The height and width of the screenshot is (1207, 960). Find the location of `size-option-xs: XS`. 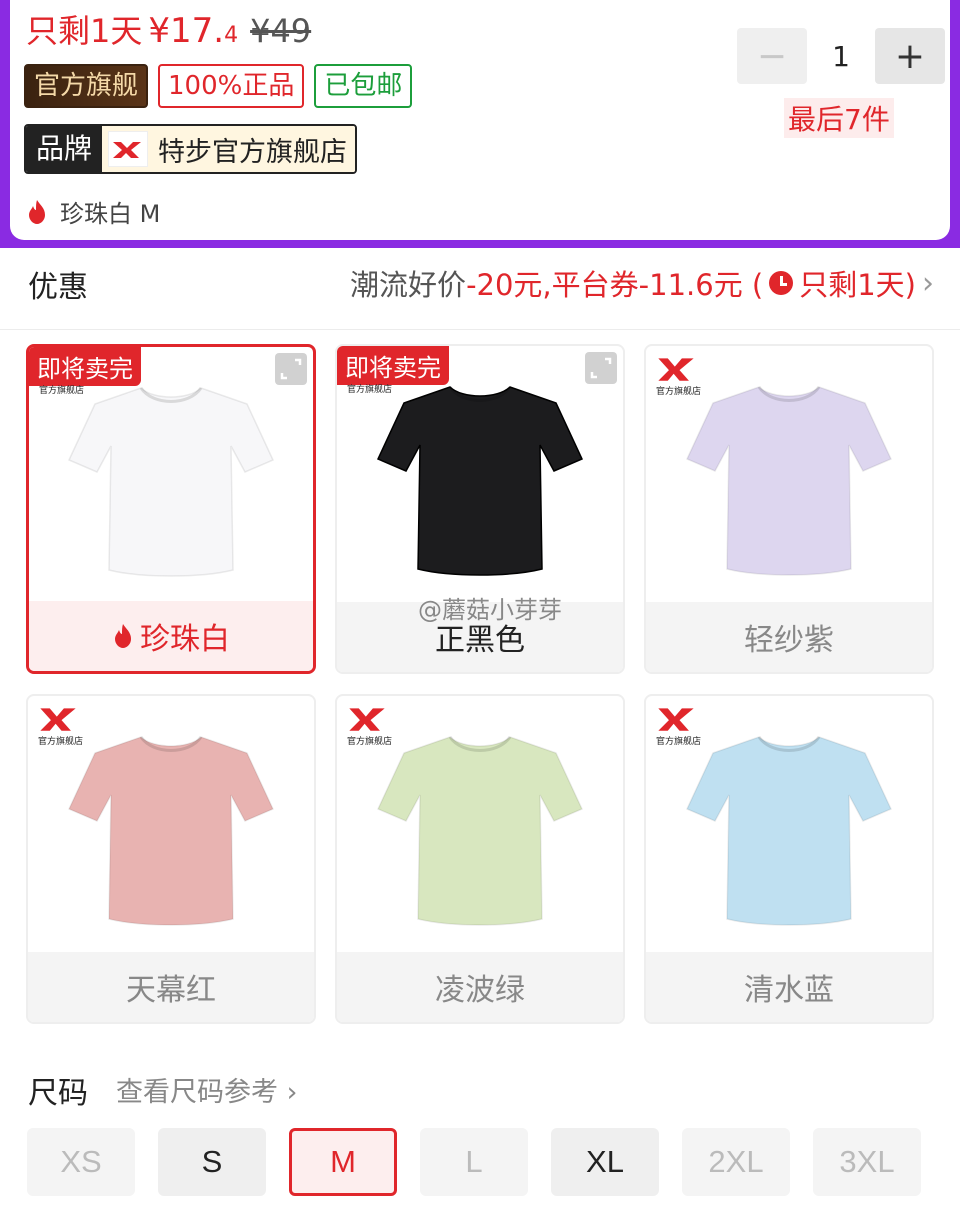

size-option-xs: XS is located at coordinates (81, 1162).